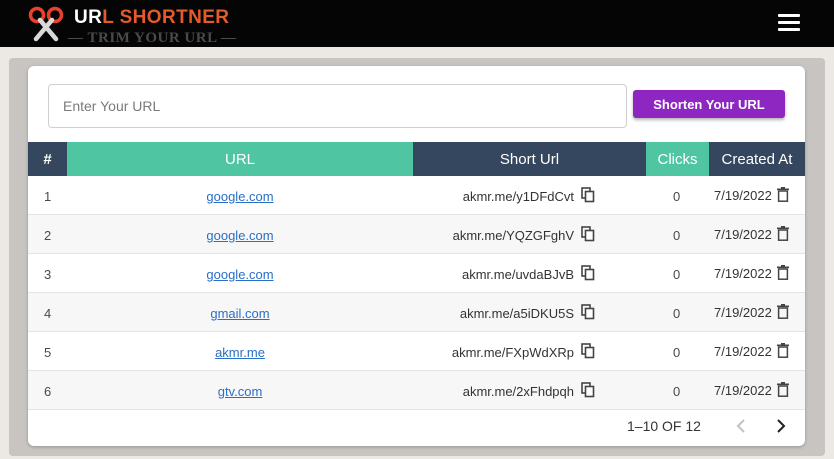  Describe the element at coordinates (240, 313) in the screenshot. I see `original-url-link: gmail.com` at that location.